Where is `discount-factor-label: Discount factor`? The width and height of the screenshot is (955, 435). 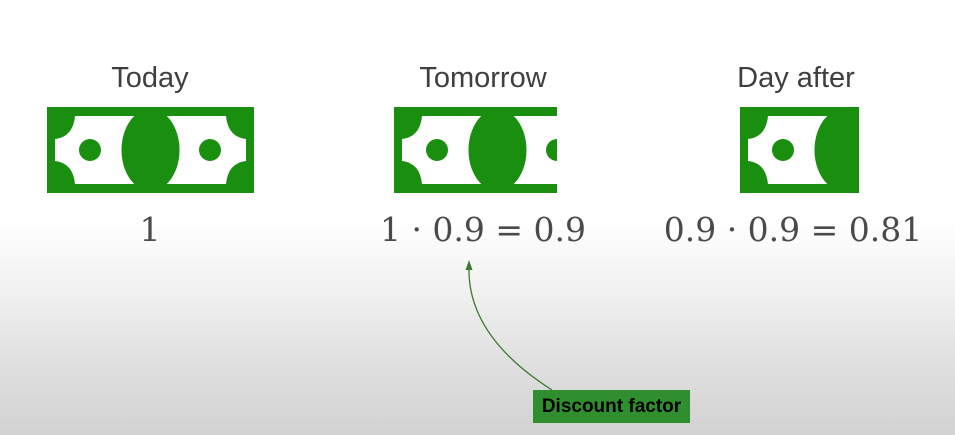
discount-factor-label: Discount factor is located at coordinates (611, 406).